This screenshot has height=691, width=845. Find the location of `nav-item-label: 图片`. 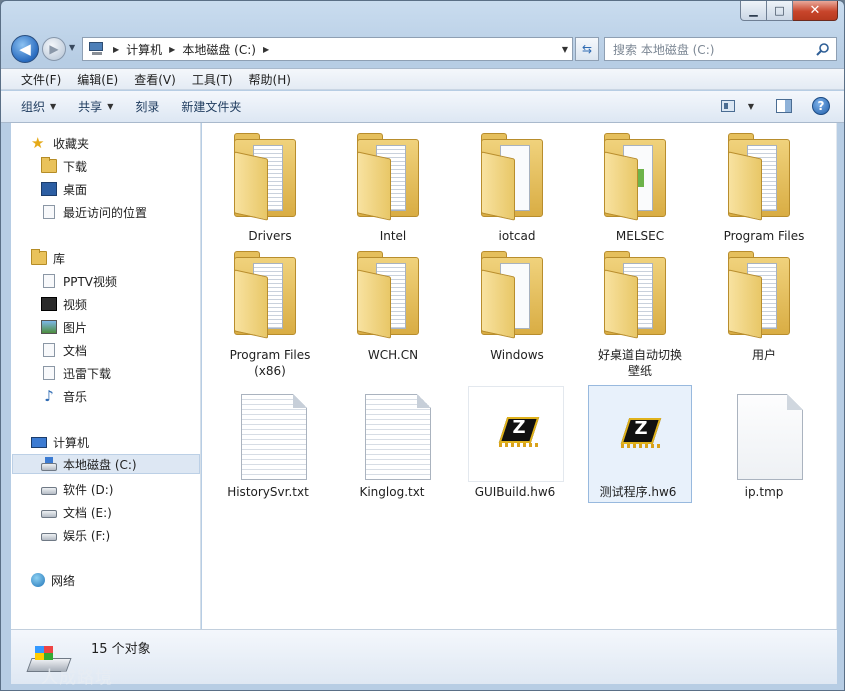

nav-item-label: 图片 is located at coordinates (75, 327).